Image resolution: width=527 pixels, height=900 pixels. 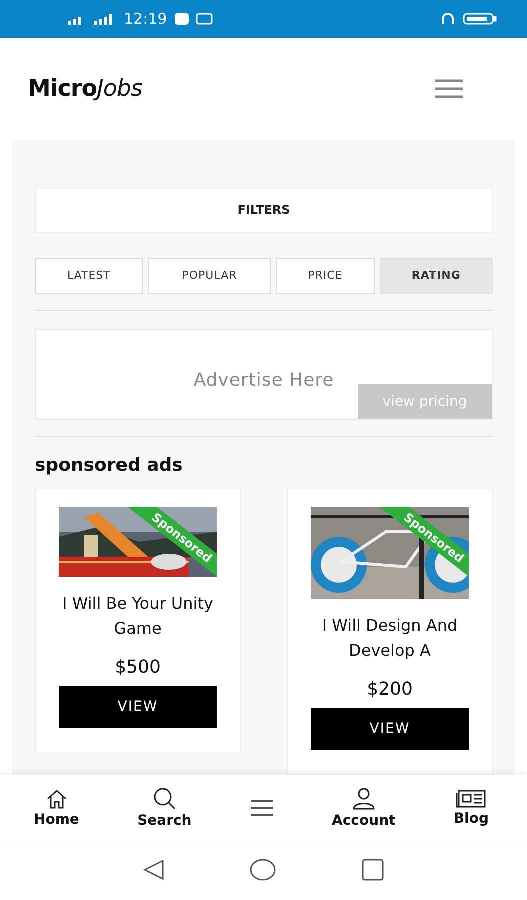 What do you see at coordinates (210, 276) in the screenshot?
I see `sort-tab: POPULAR` at bounding box center [210, 276].